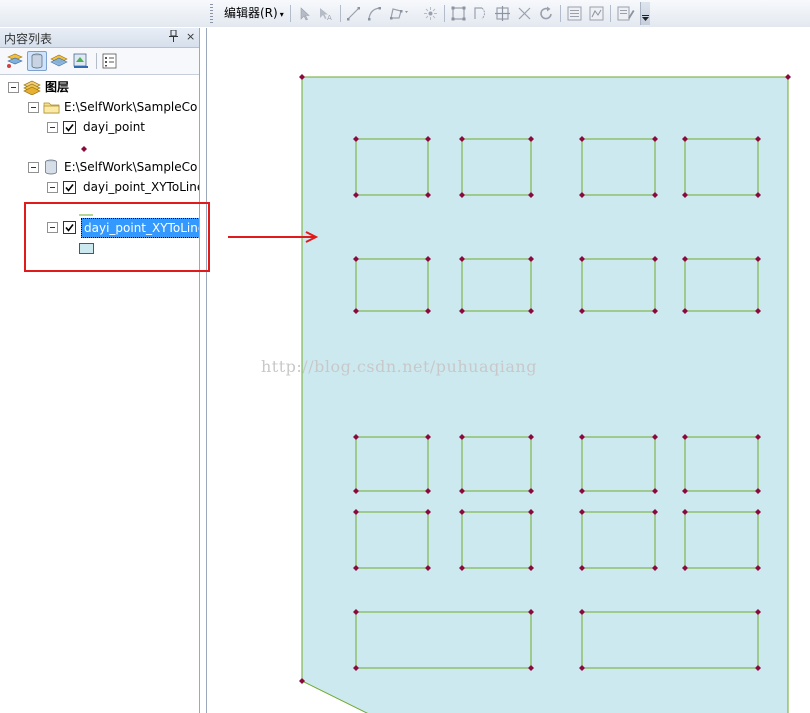  Describe the element at coordinates (110, 61) in the screenshot. I see `options-icon` at that location.